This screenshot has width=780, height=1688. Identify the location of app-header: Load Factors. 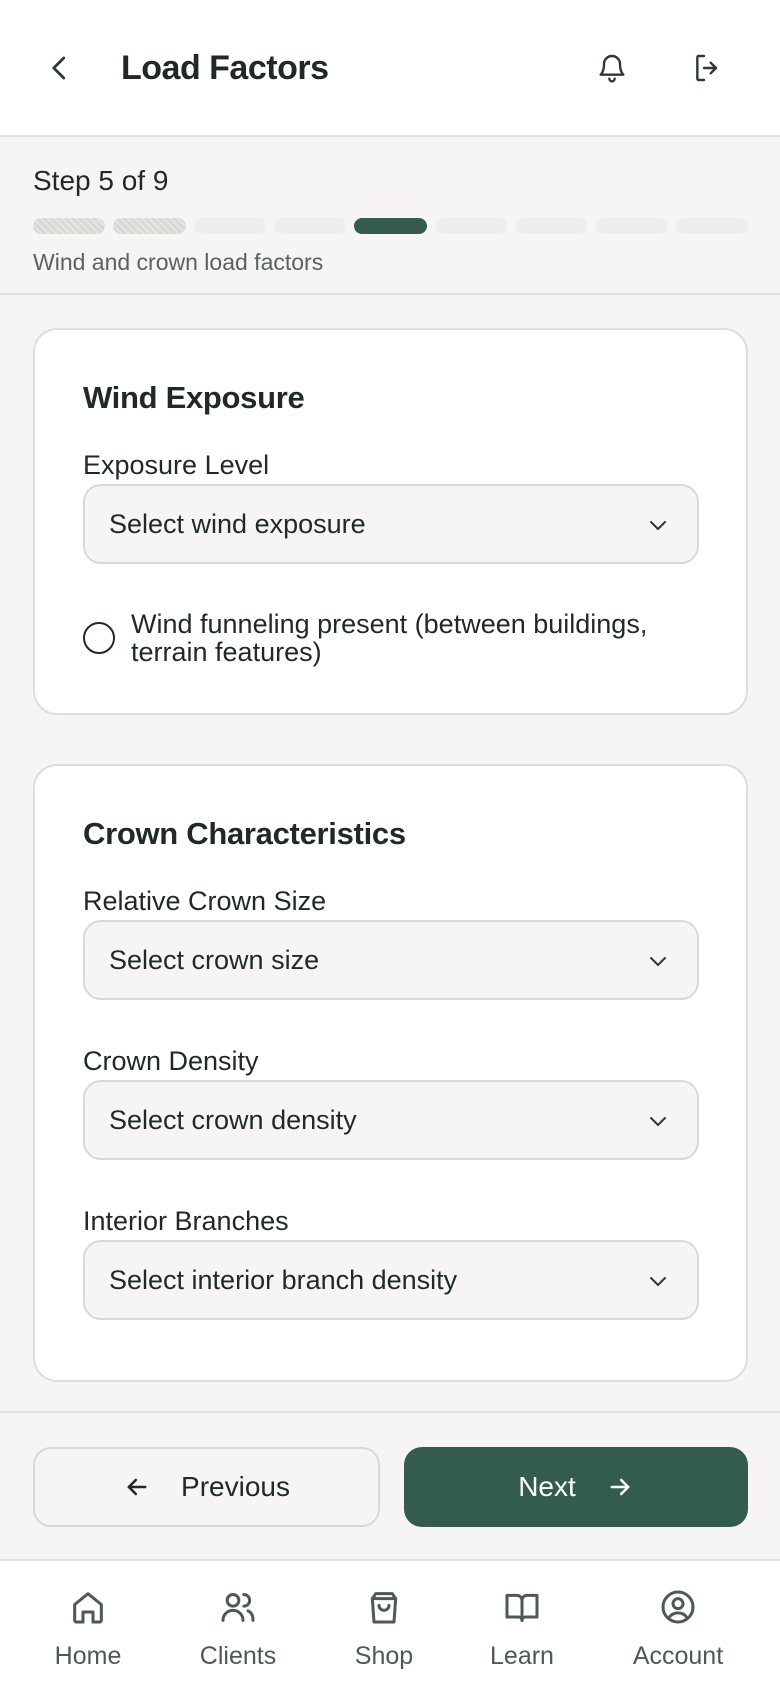
(390, 68).